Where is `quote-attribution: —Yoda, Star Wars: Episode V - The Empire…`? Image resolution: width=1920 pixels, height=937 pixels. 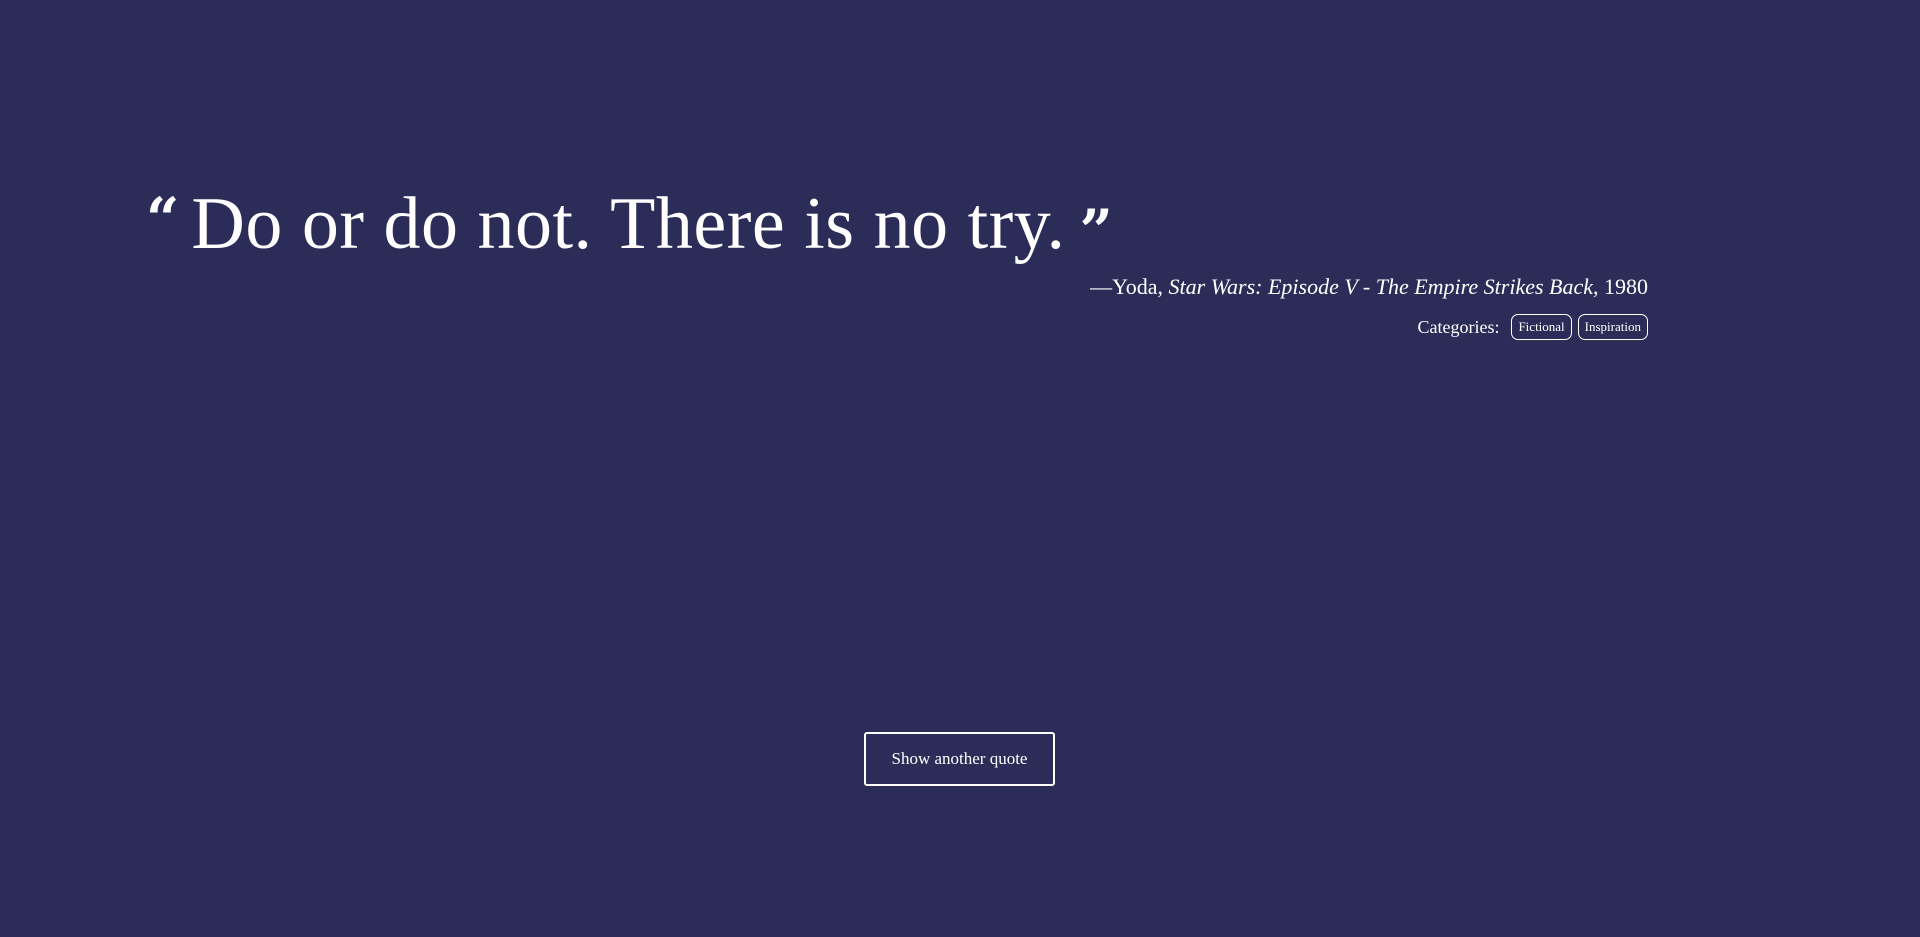 quote-attribution: —Yoda, Star Wars: Episode V - The Empire… is located at coordinates (1369, 287).